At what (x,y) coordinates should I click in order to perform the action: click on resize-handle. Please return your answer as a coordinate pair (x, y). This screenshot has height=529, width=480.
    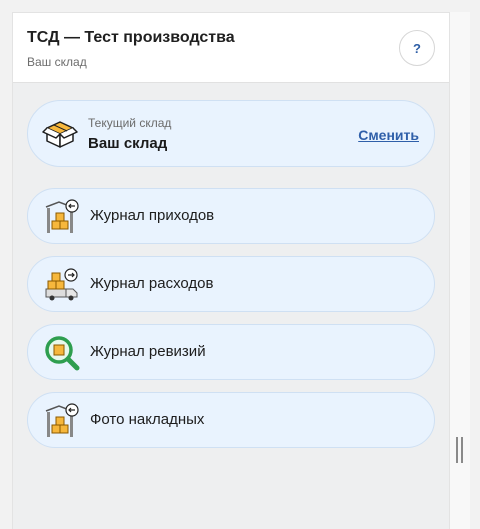
    Looking at the image, I should click on (460, 450).